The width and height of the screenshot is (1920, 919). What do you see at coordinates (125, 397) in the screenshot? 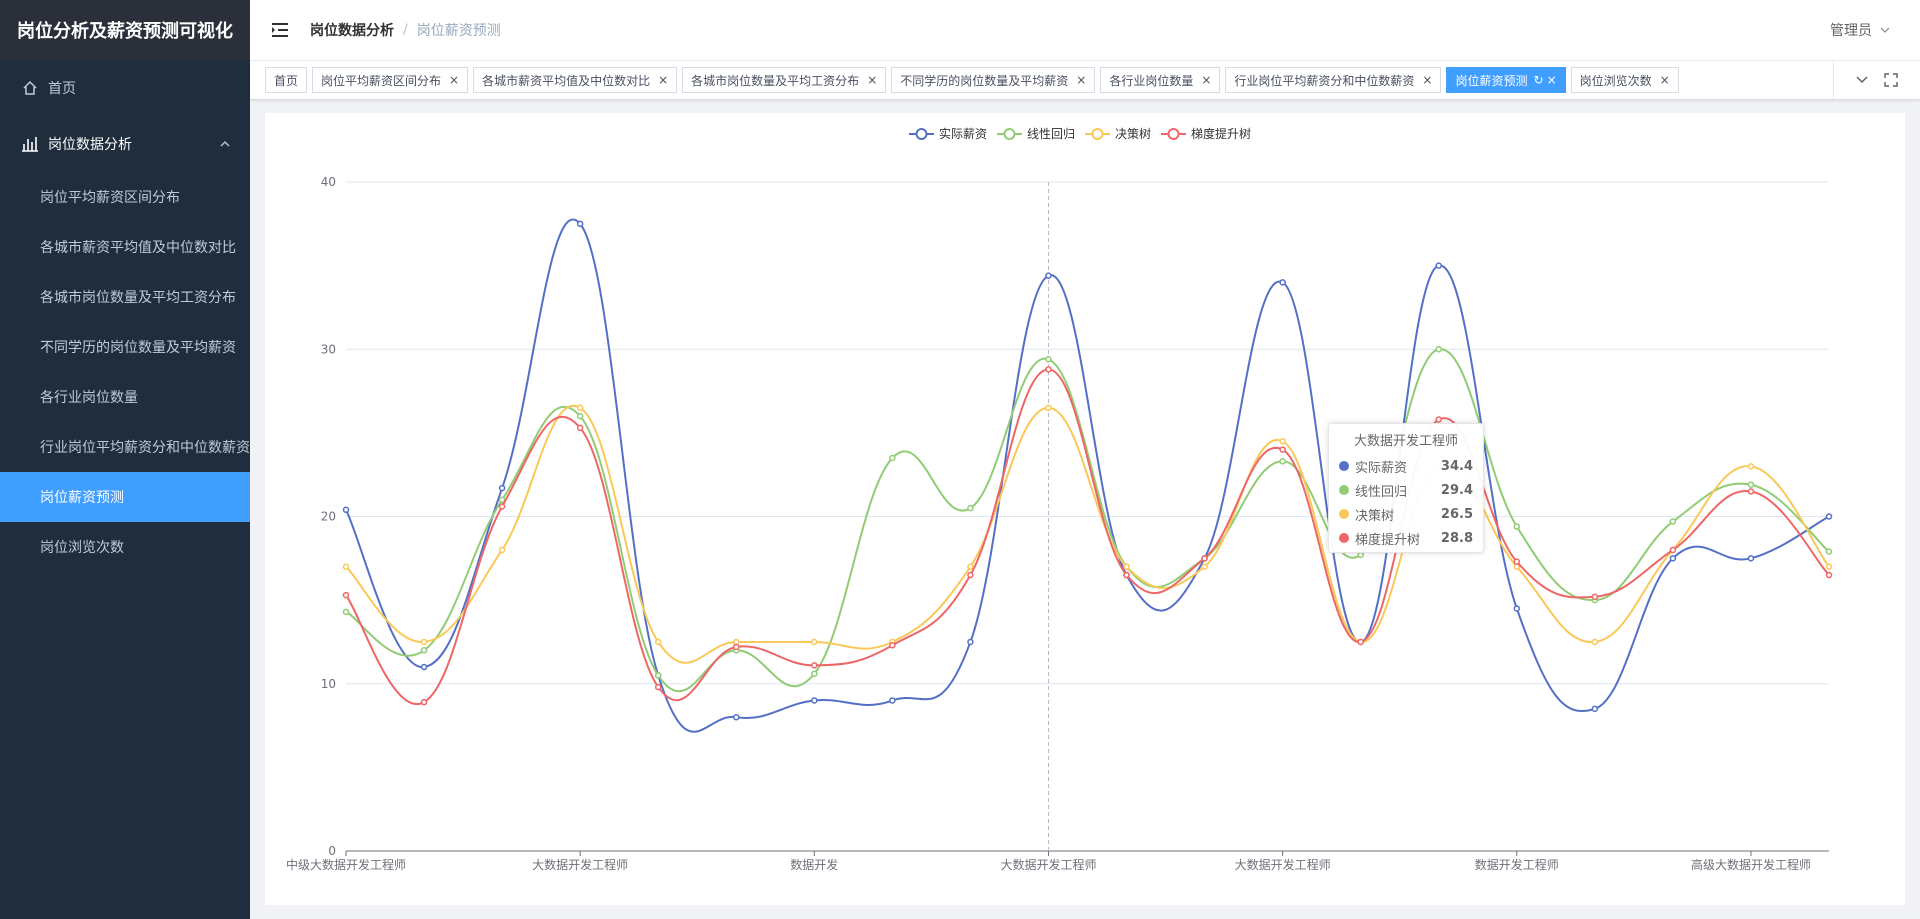
I see `sidebar-subitem: 各行业岗位数量` at bounding box center [125, 397].